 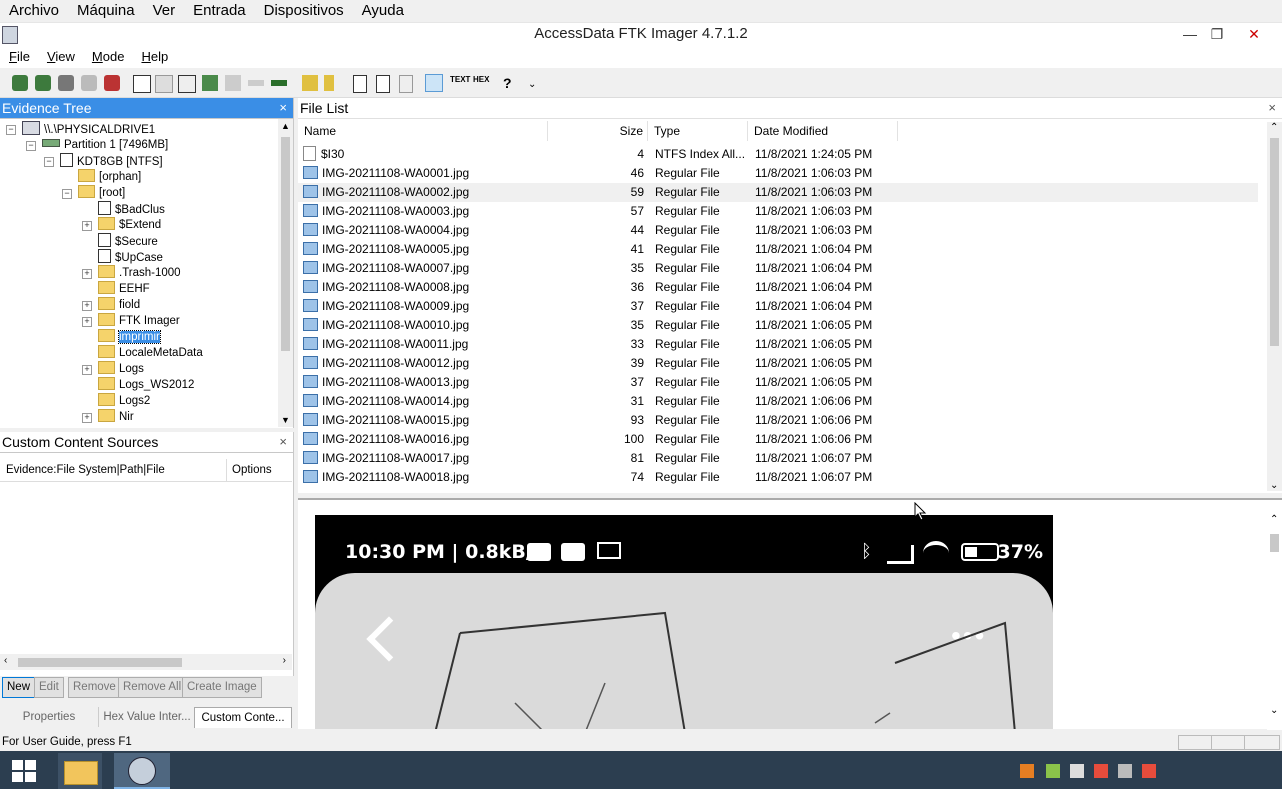 What do you see at coordinates (285, 420) in the screenshot?
I see `scroll-down-icon: ▼` at bounding box center [285, 420].